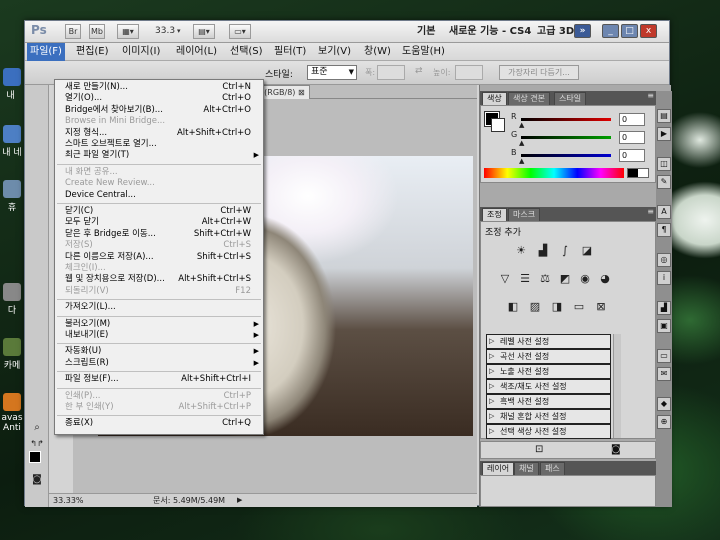 Image resolution: width=720 pixels, height=540 pixels. What do you see at coordinates (585, 279) in the screenshot?
I see `photo-filter-icon: ◉` at bounding box center [585, 279].